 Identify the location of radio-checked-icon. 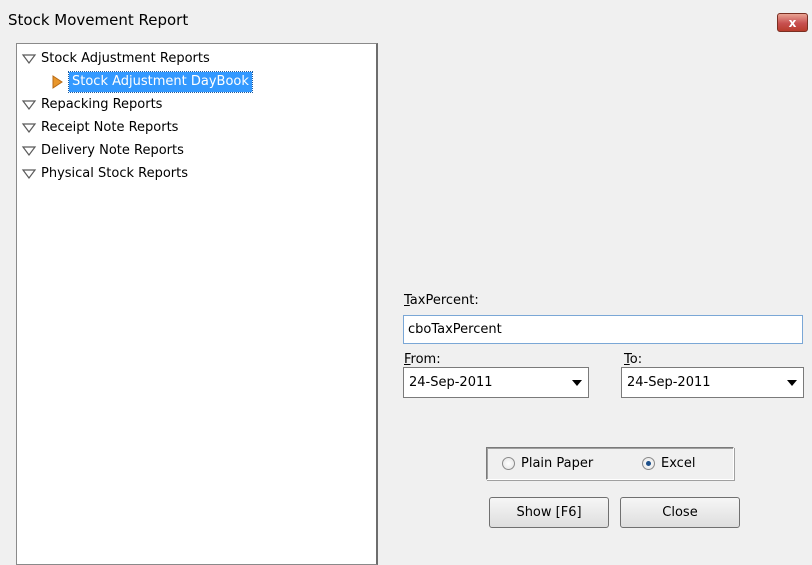
(648, 463).